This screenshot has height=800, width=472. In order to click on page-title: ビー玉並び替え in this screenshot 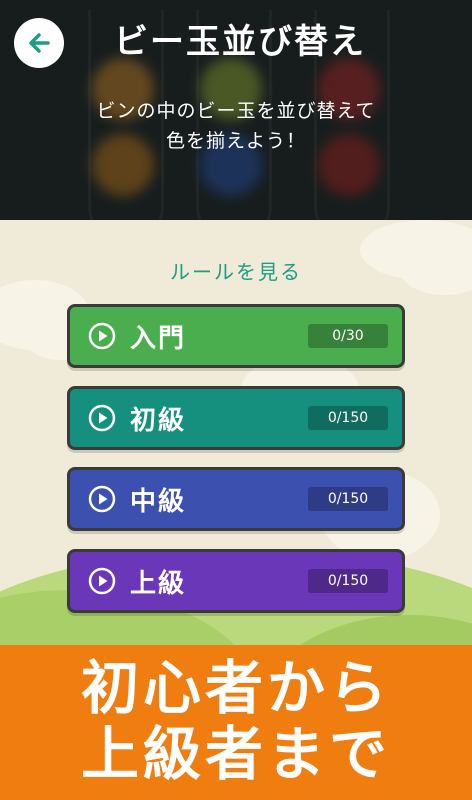, I will do `click(240, 42)`.